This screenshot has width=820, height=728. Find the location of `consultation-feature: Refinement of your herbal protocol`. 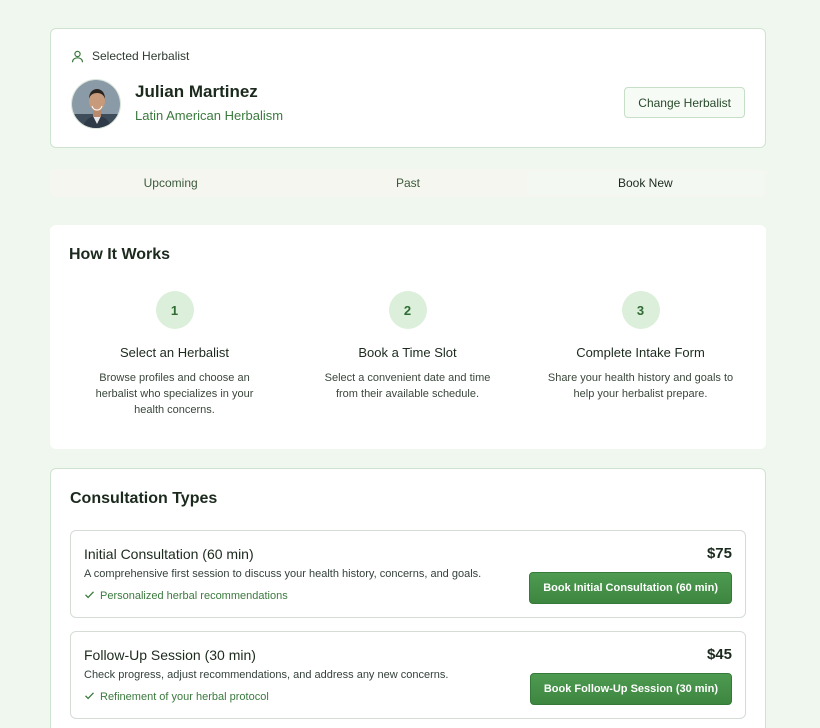

consultation-feature: Refinement of your herbal protocol is located at coordinates (176, 697).